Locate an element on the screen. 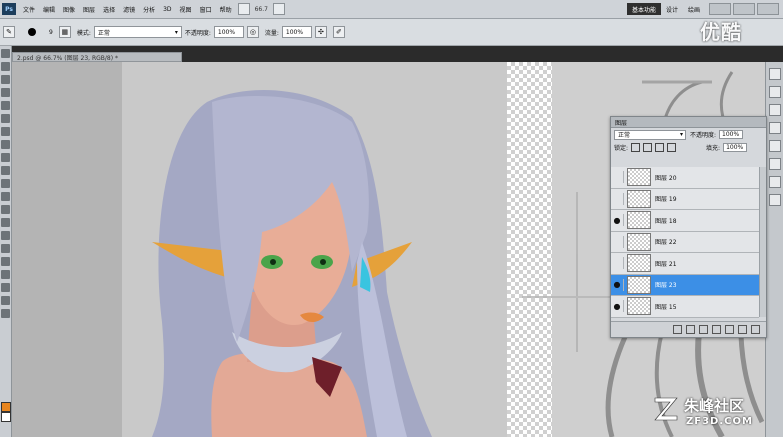 This screenshot has height=437, width=783. minimize-icon is located at coordinates (720, 9).